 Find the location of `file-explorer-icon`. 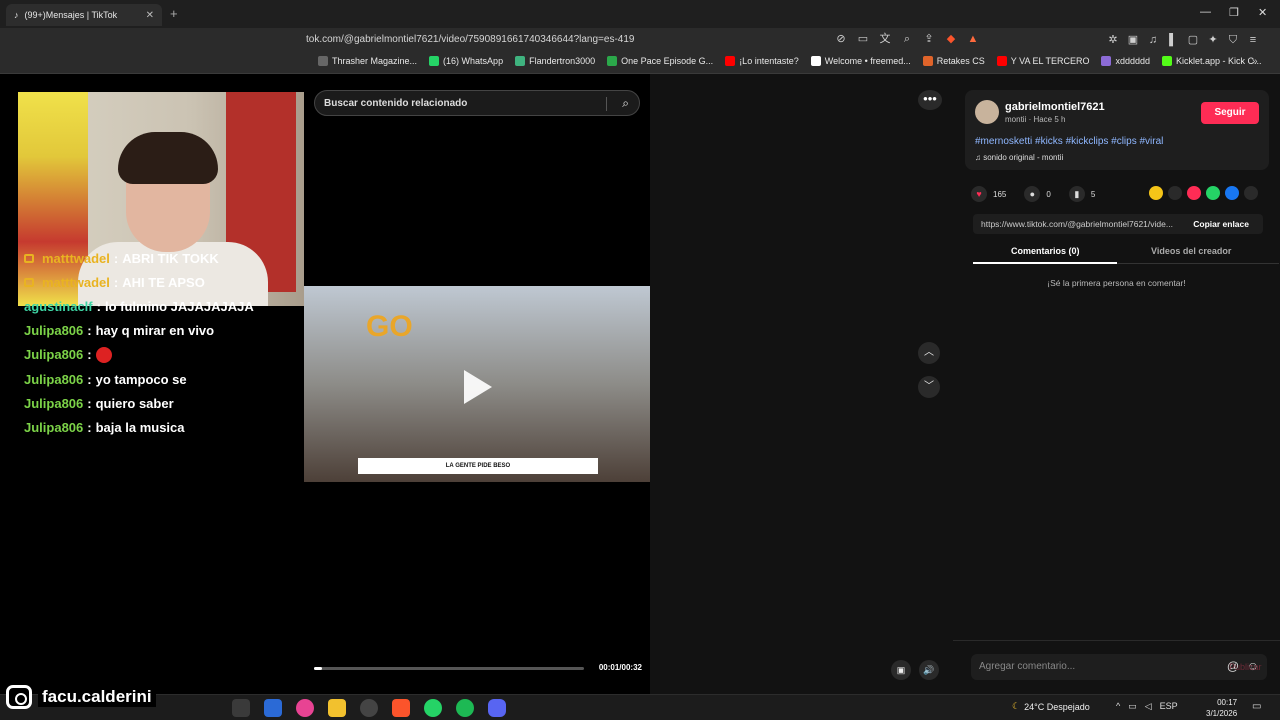

file-explorer-icon is located at coordinates (337, 708).